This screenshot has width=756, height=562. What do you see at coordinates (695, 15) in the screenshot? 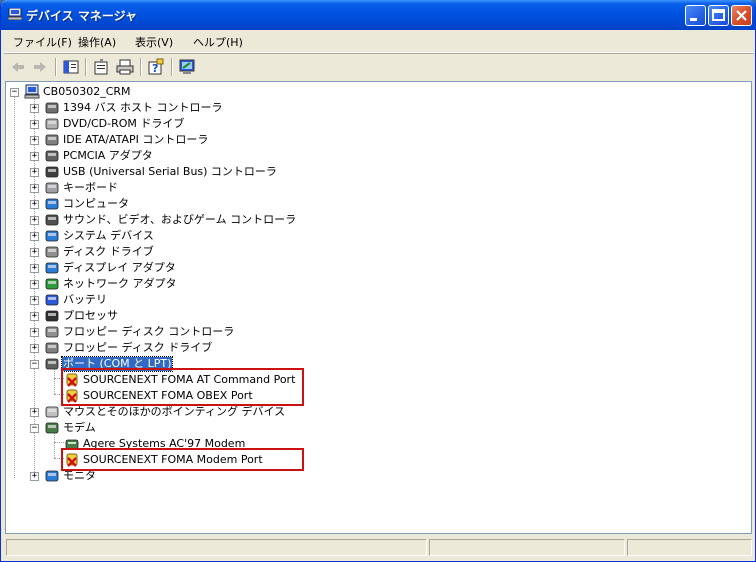
I see `minimize-button` at bounding box center [695, 15].